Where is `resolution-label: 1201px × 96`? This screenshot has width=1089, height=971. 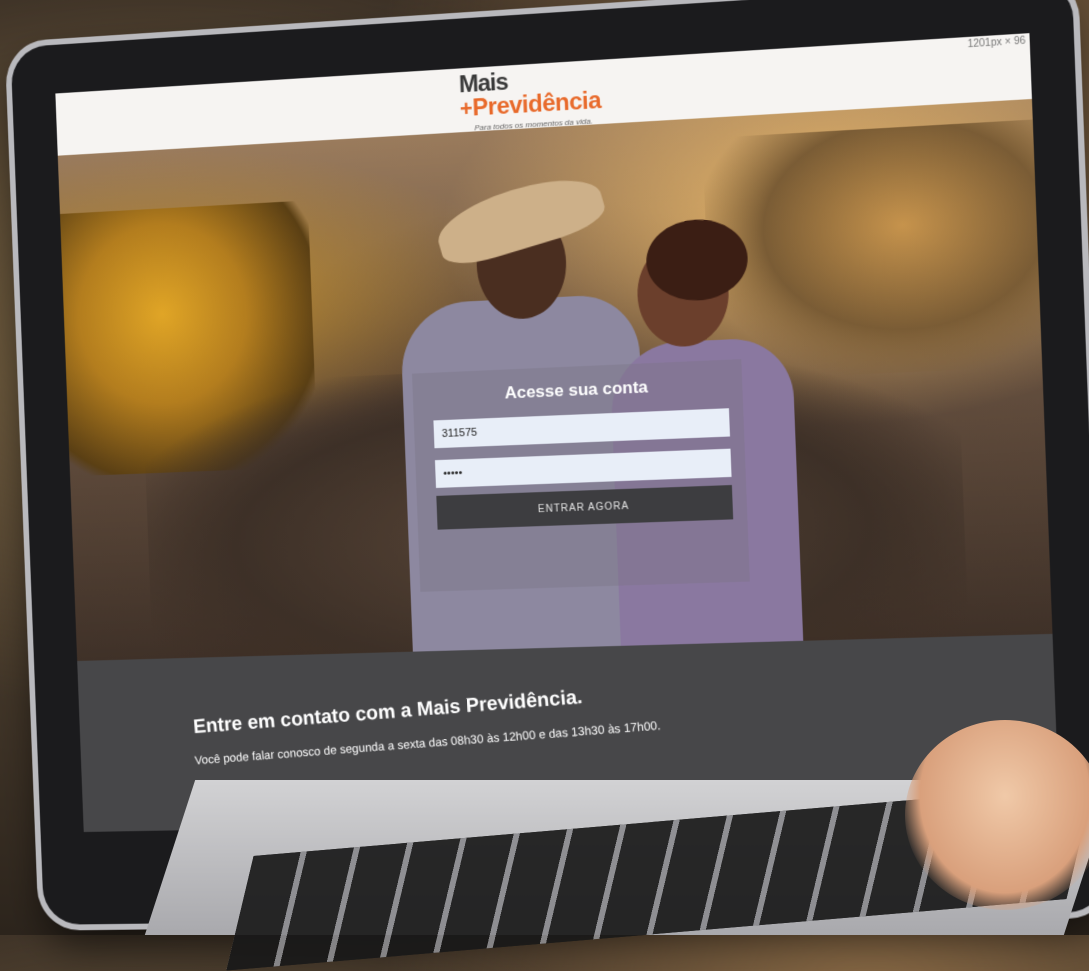
resolution-label: 1201px × 96 is located at coordinates (996, 43).